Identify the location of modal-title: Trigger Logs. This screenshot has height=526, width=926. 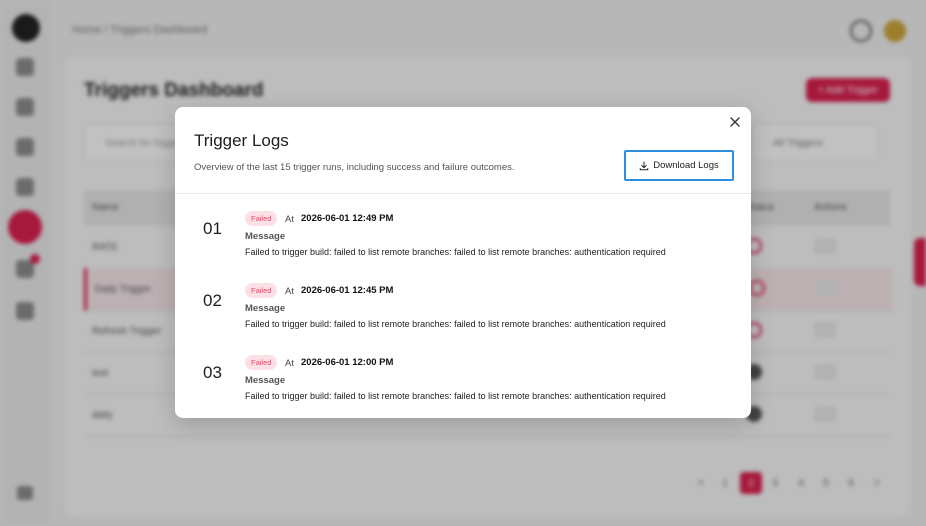
(241, 140).